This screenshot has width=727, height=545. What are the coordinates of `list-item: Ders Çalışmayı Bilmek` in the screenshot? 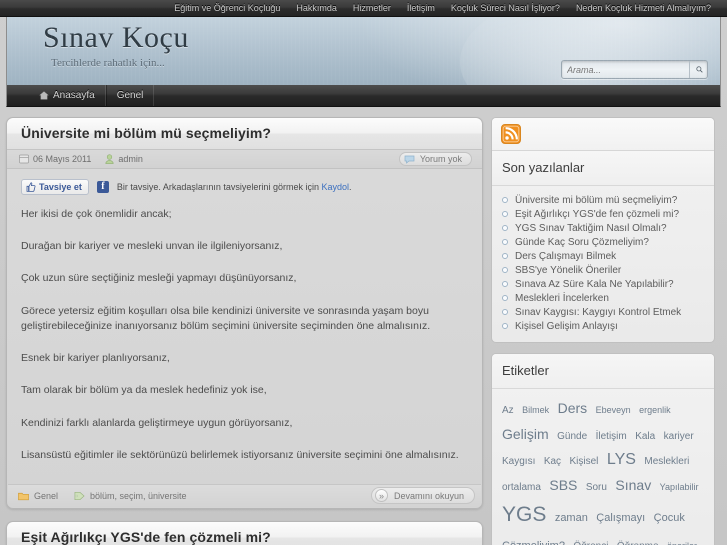 It's located at (603, 256).